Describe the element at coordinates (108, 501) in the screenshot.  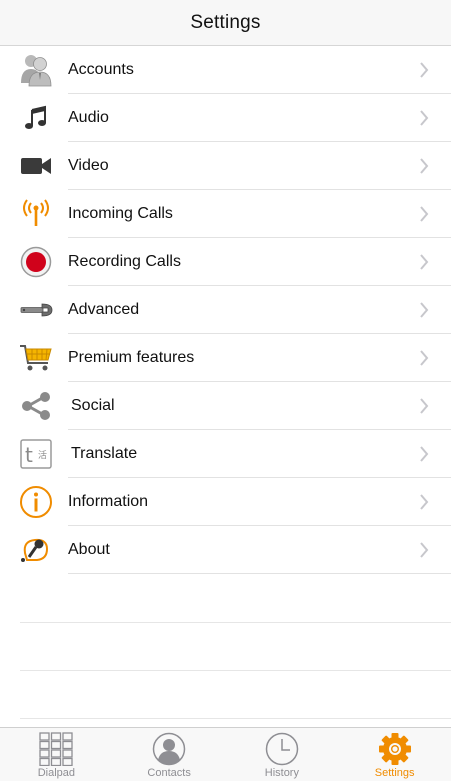
I see `settings-item-label: Information` at that location.